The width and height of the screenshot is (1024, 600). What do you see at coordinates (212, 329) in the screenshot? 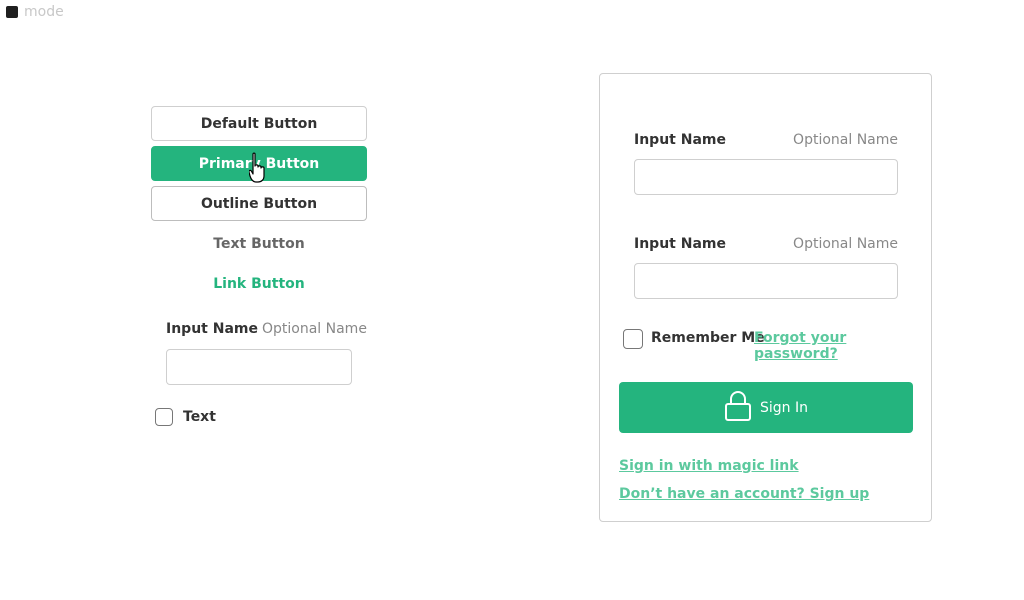
I see `left-input-label: Input Name` at bounding box center [212, 329].